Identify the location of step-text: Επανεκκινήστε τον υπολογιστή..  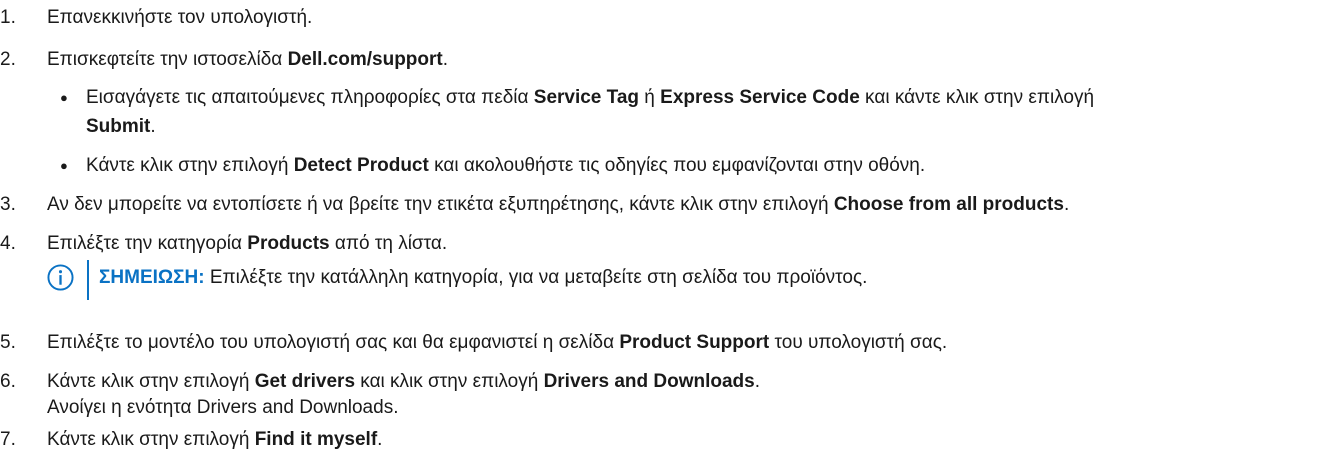
(180, 17).